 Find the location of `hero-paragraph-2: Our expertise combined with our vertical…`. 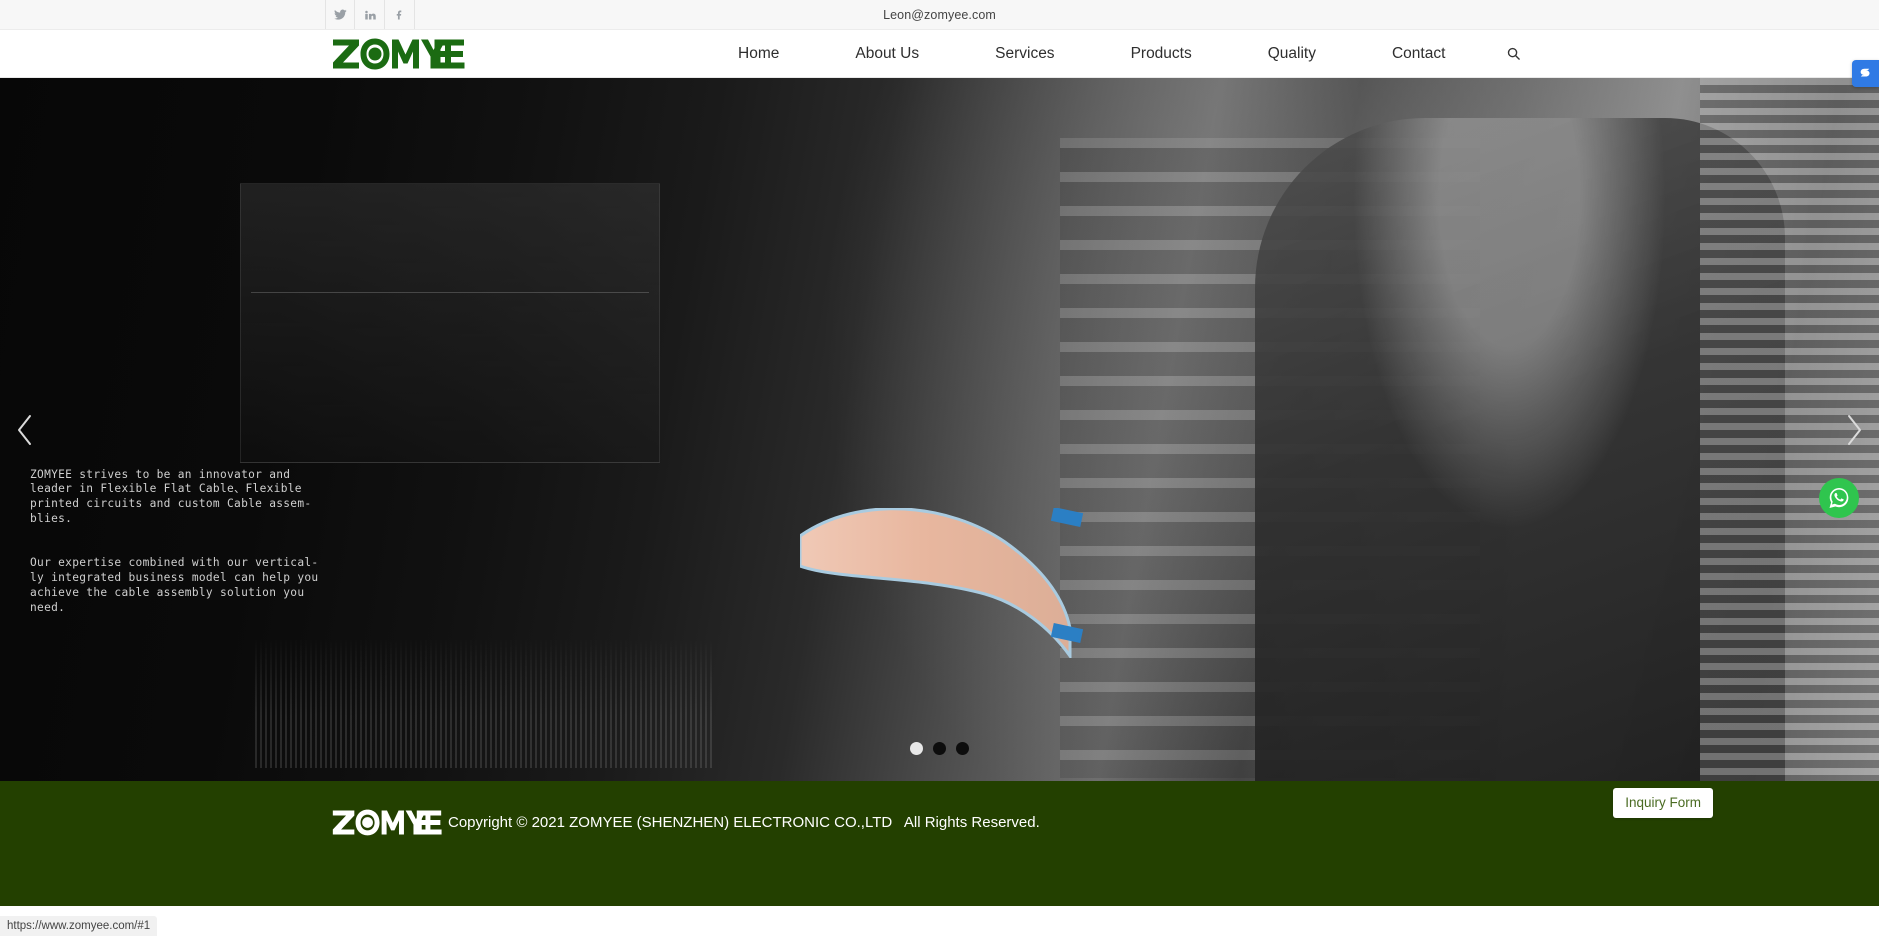

hero-paragraph-2: Our expertise combined with our vertical… is located at coordinates (174, 585).